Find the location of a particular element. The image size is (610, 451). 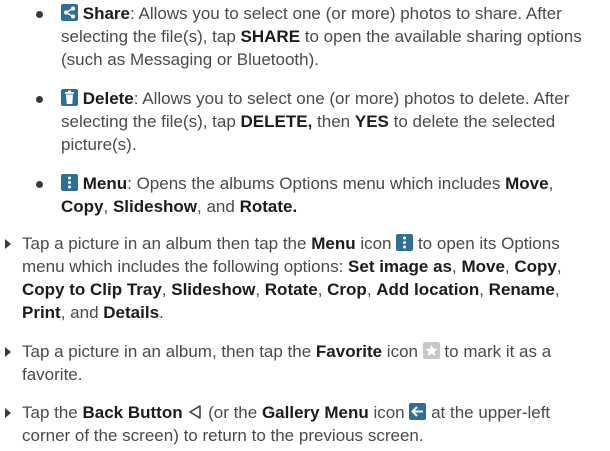

menu-opt-move: Move is located at coordinates (527, 183).